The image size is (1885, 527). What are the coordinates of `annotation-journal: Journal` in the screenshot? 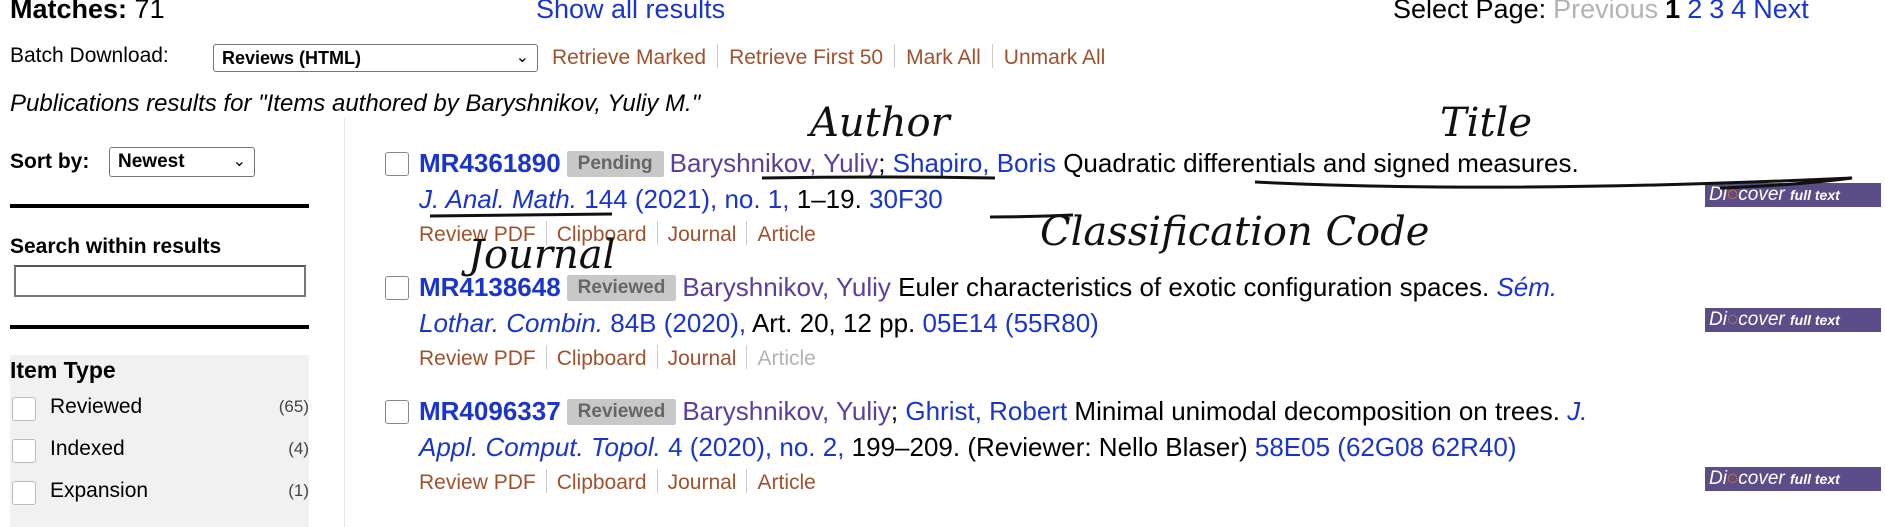 It's located at (542, 255).